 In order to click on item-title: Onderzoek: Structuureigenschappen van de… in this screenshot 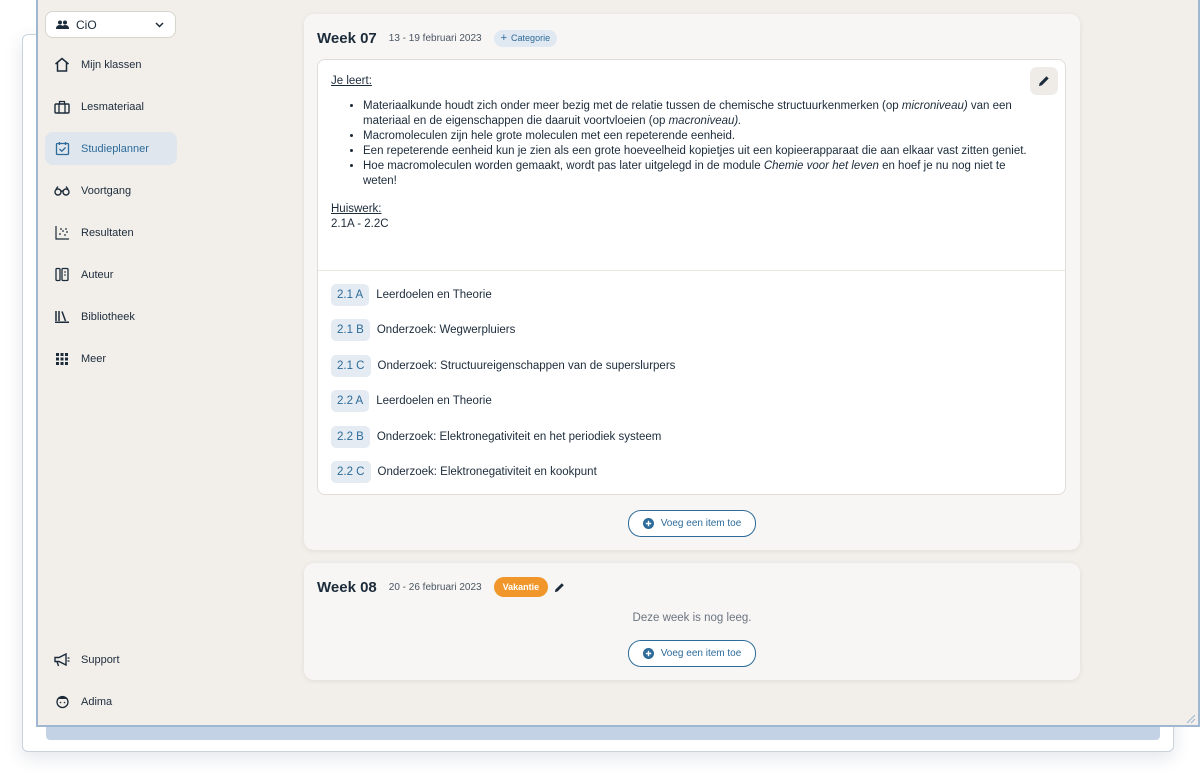, I will do `click(526, 366)`.